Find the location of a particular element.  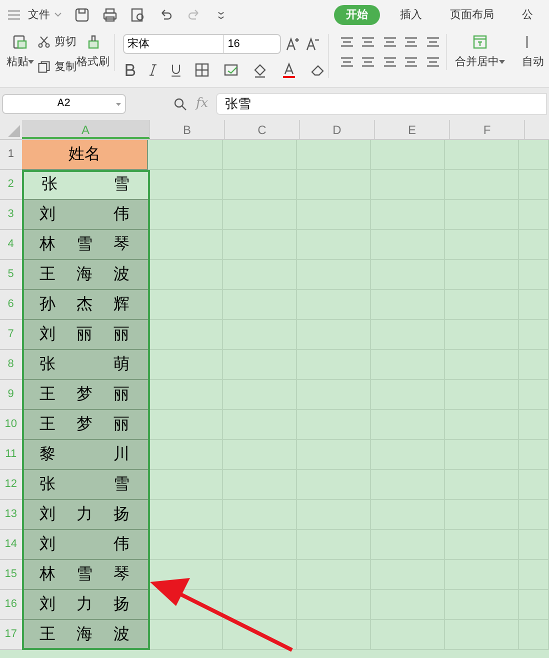

row-number: 4 is located at coordinates (11, 245).